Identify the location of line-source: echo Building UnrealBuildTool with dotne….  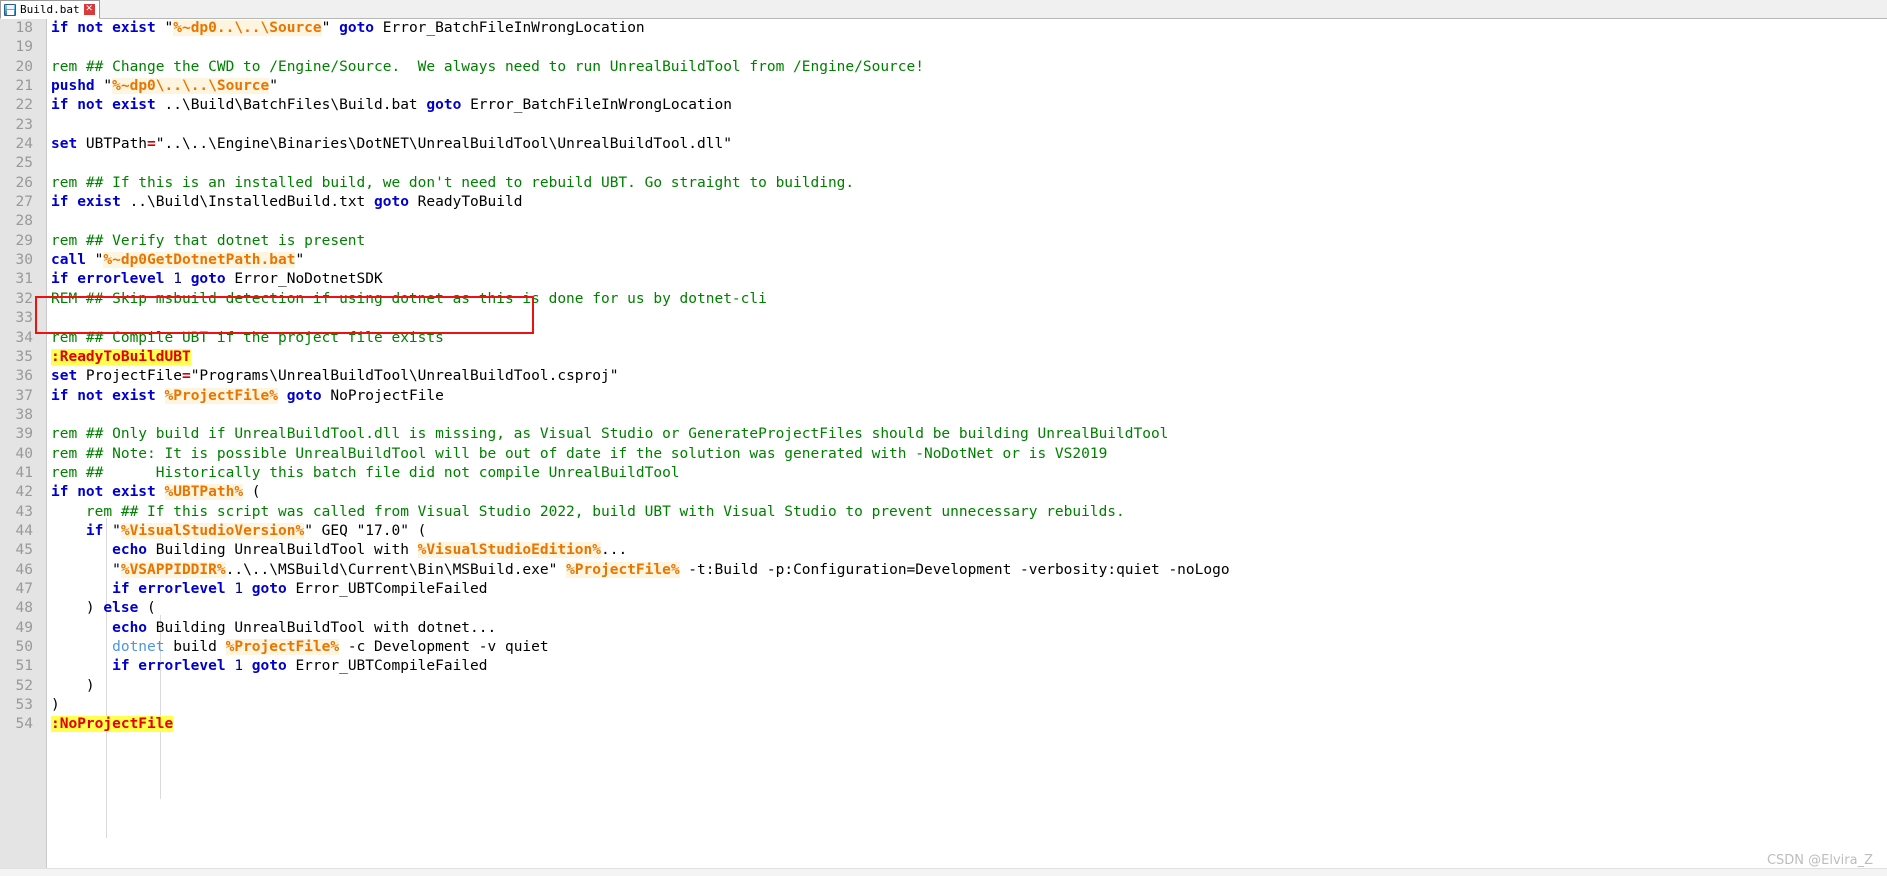
(963, 628).